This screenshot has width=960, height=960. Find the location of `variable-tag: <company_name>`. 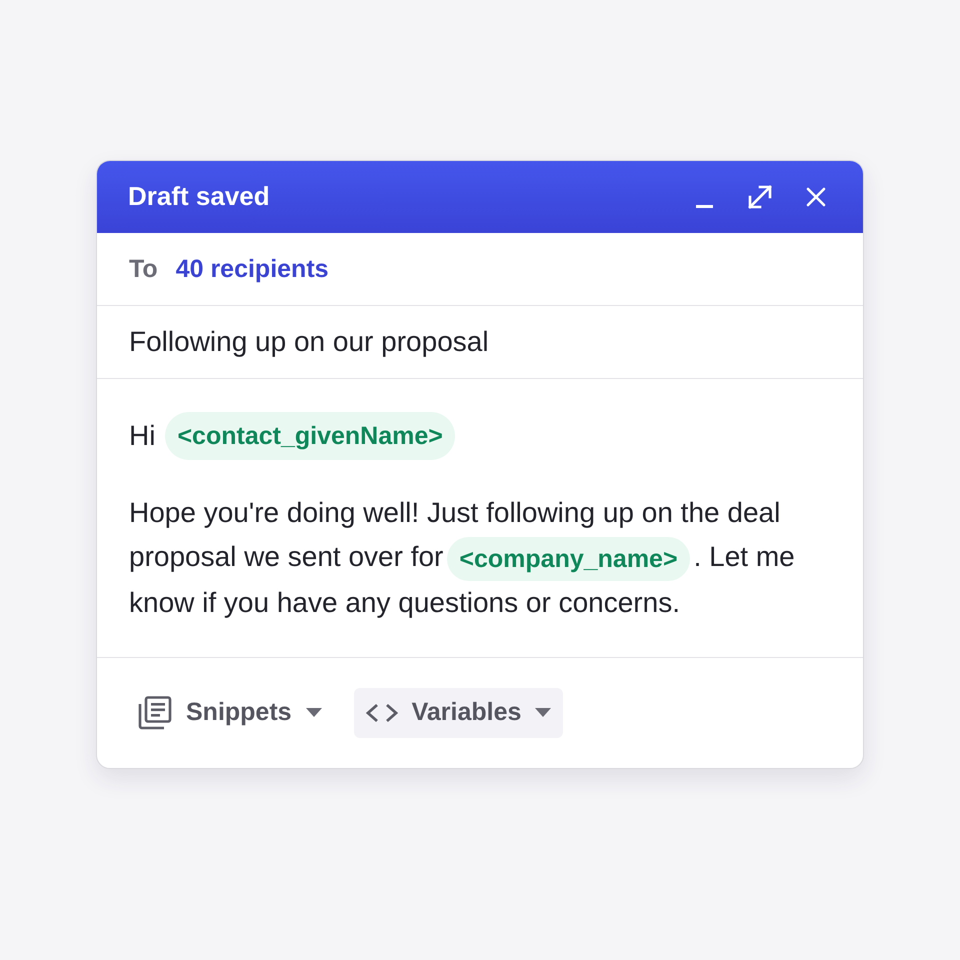

variable-tag: <company_name> is located at coordinates (568, 558).